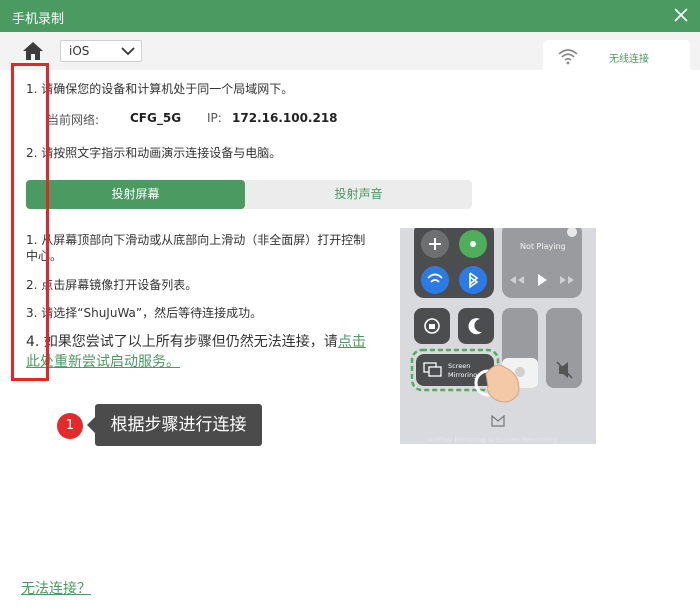 This screenshot has width=700, height=610. I want to click on step-3: 3. 请选择“ShuJuWa”，然后等待连接成功。, so click(144, 313).